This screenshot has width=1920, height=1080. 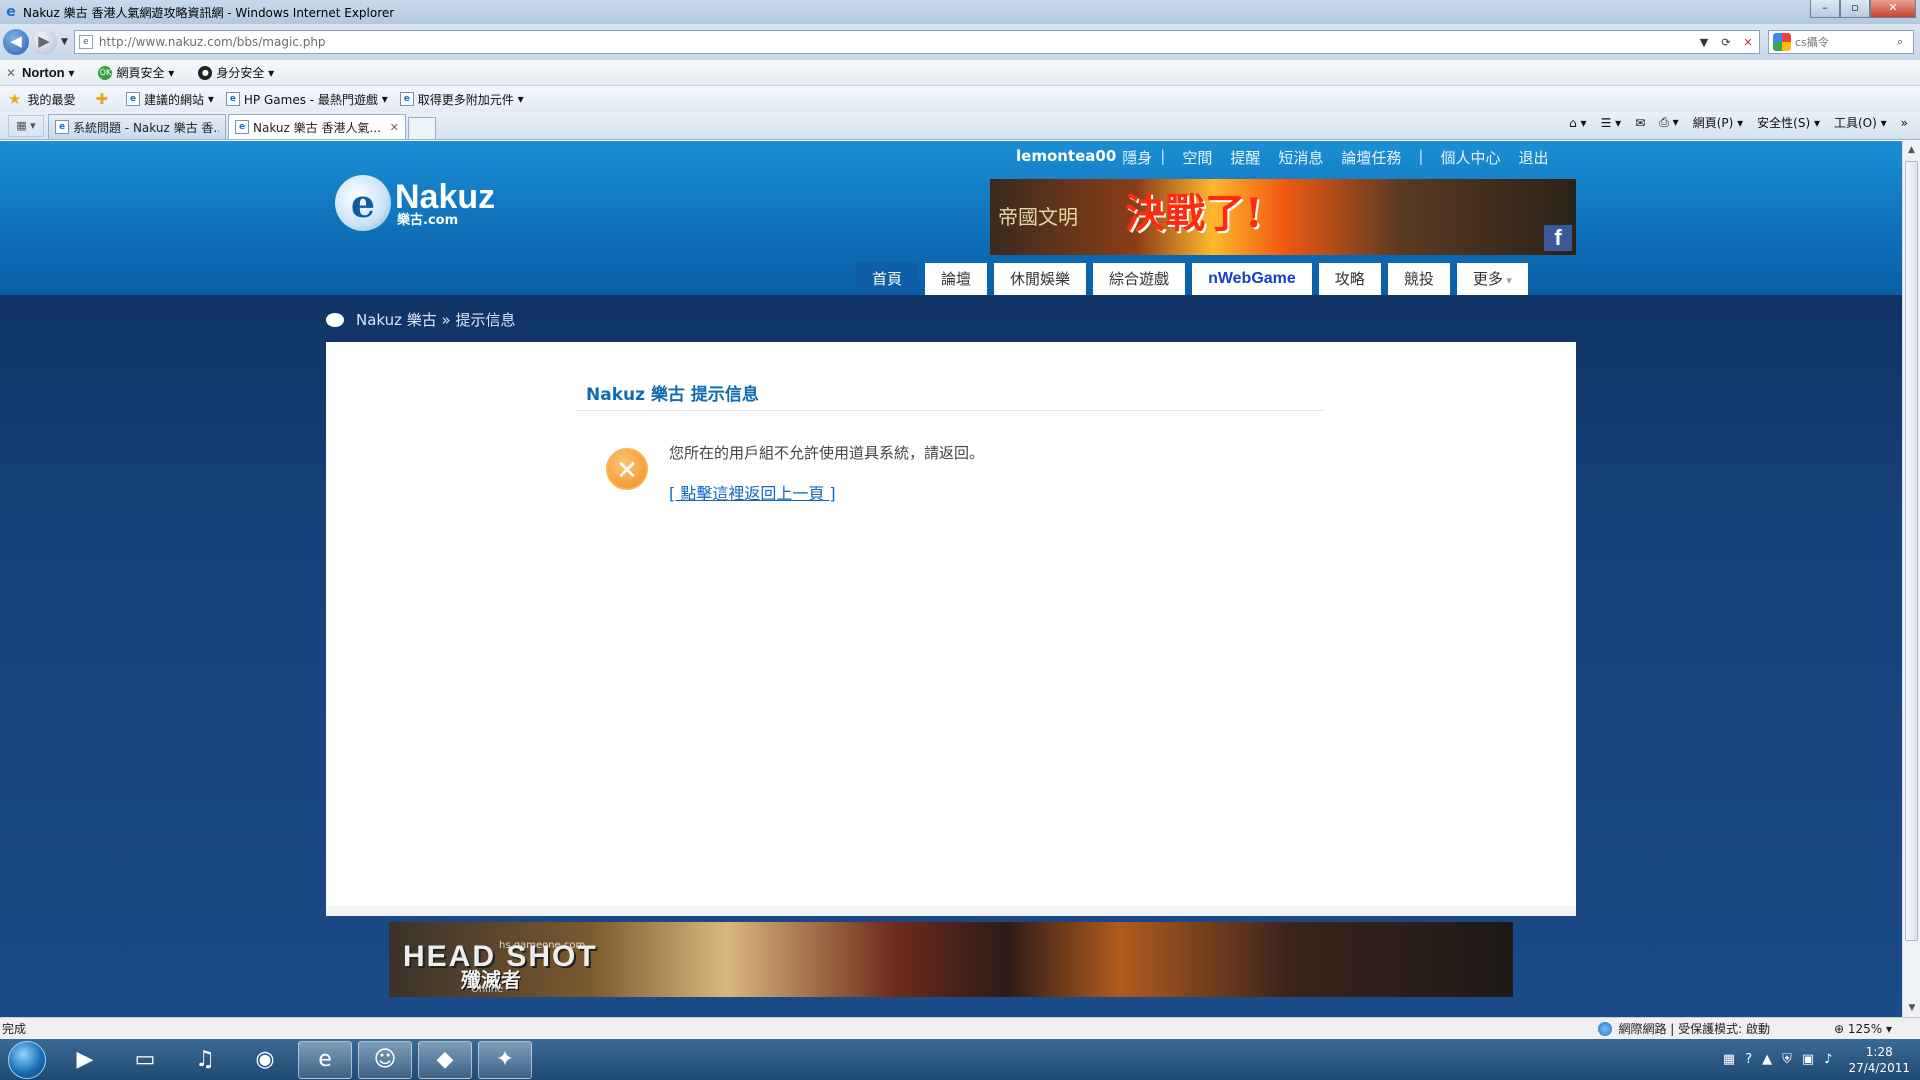 What do you see at coordinates (236, 72) in the screenshot?
I see `identity-safety-menu: ● 身分安全 ▾` at bounding box center [236, 72].